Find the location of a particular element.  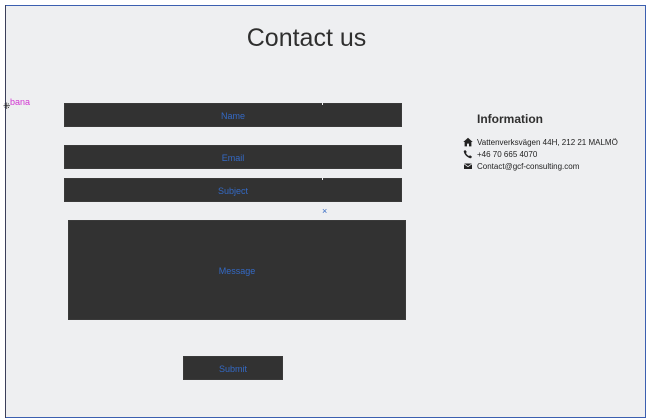

stray-label: bana is located at coordinates (20, 102).